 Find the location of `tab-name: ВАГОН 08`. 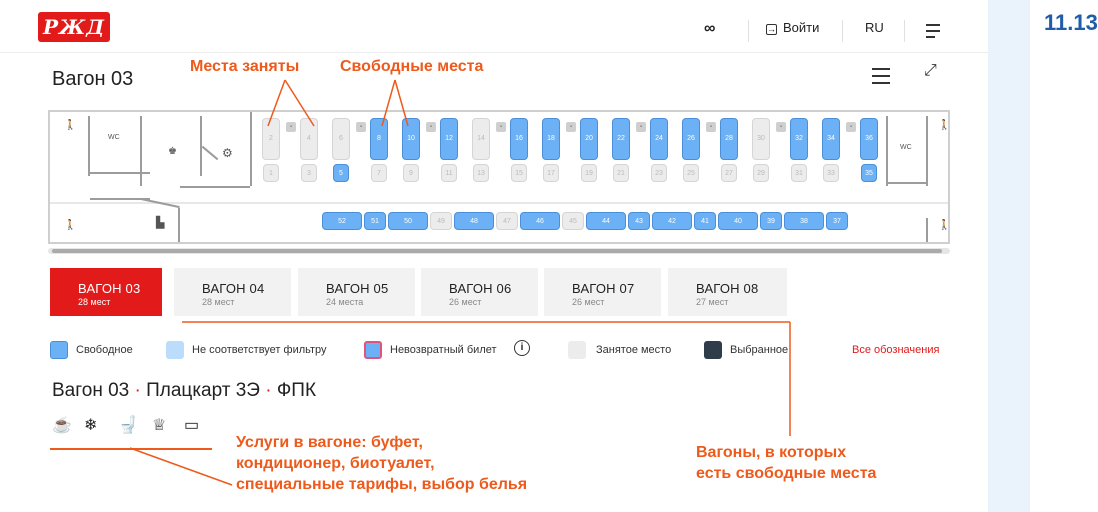

tab-name: ВАГОН 08 is located at coordinates (727, 288).